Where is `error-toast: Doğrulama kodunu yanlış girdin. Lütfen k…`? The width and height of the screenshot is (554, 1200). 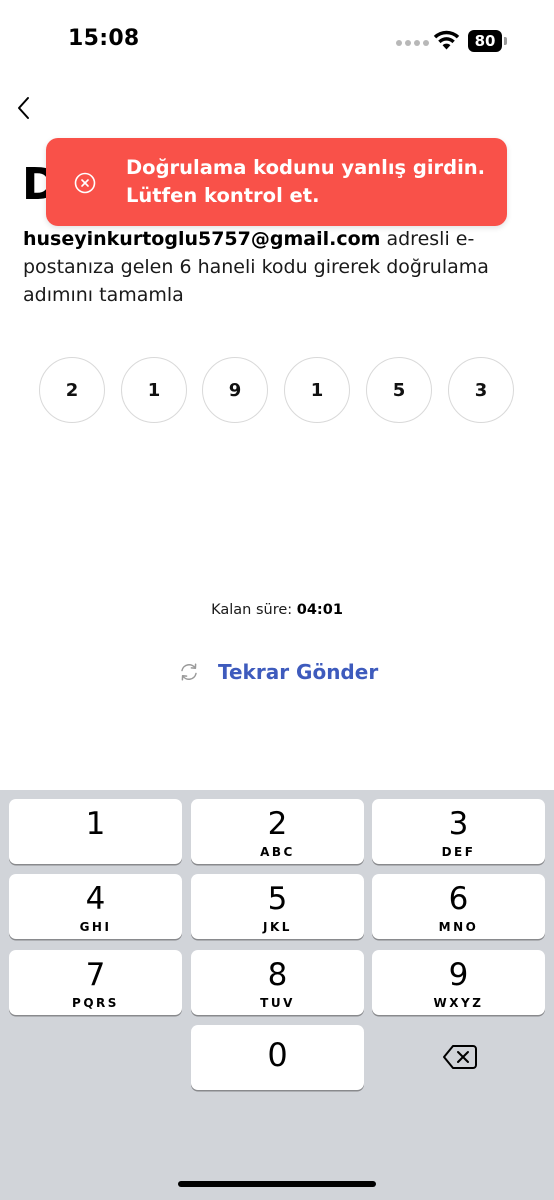
error-toast: Doğrulama kodunu yanlış girdin. Lütfen k… is located at coordinates (276, 182).